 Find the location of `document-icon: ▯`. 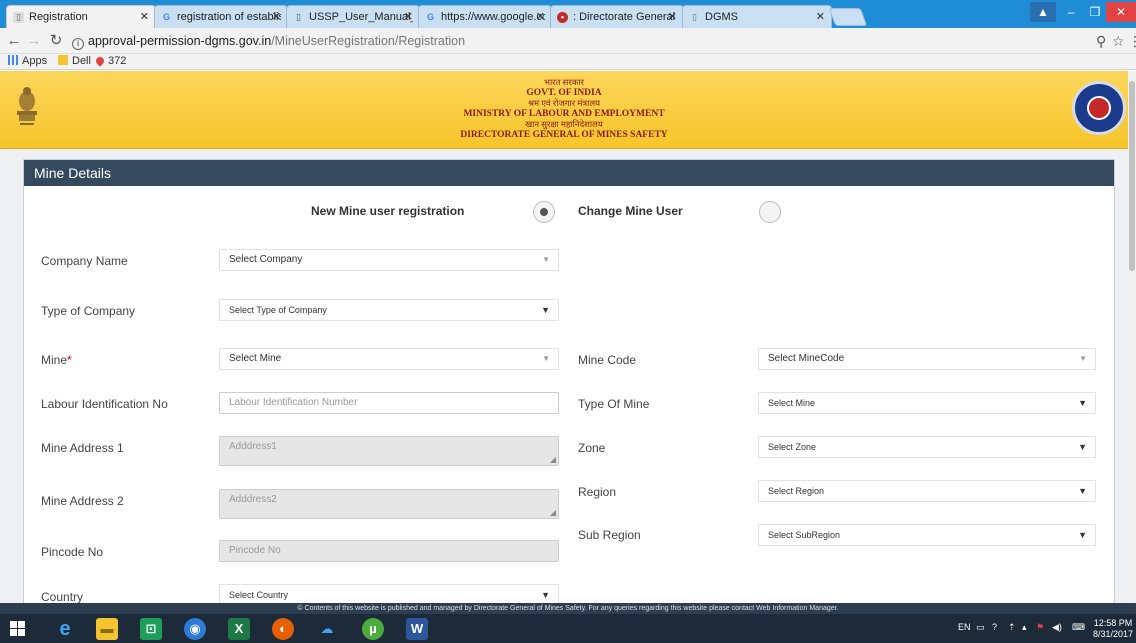

document-icon: ▯ is located at coordinates (298, 17).